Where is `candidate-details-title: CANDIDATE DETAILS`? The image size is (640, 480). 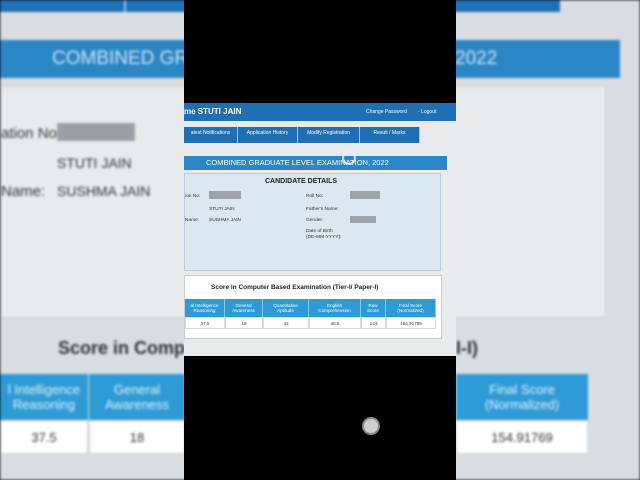 candidate-details-title: CANDIDATE DETAILS is located at coordinates (301, 181).